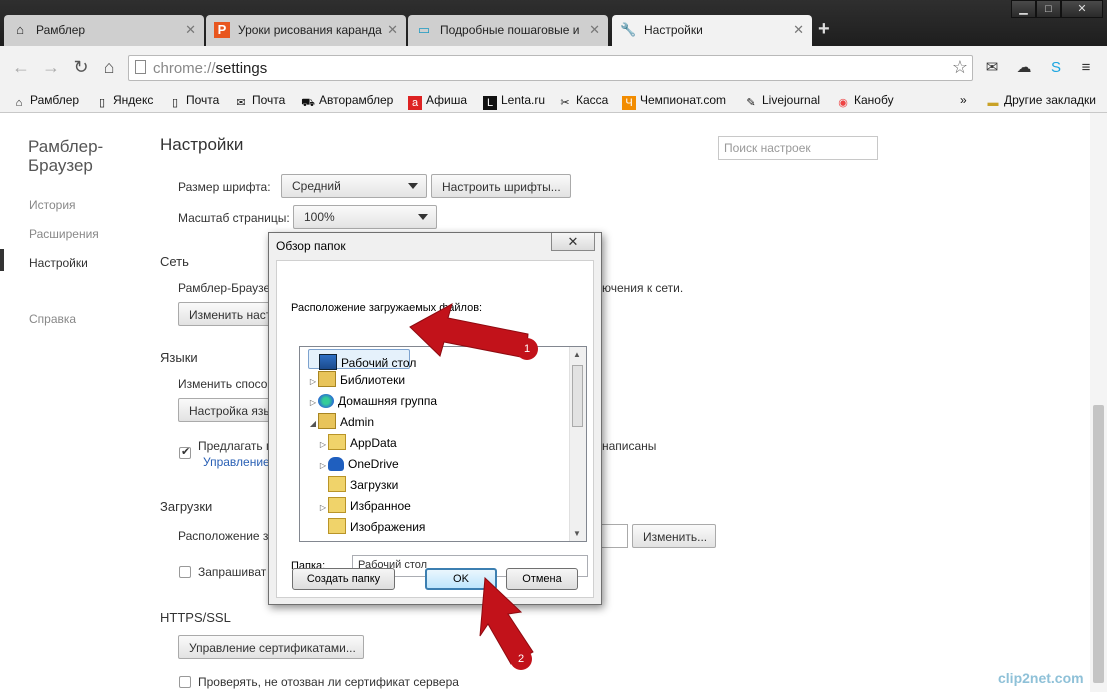  I want to click on annotation-number-1: 1, so click(527, 349).